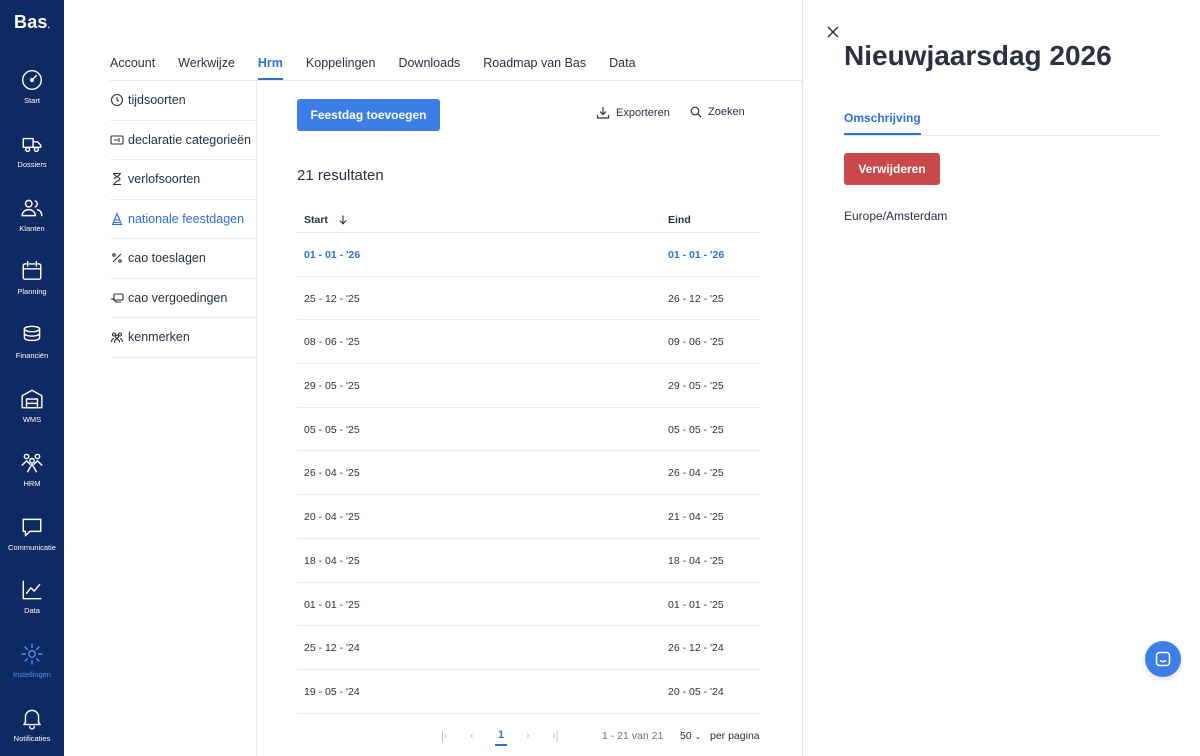 This screenshot has width=1200, height=756. Describe the element at coordinates (529, 299) in the screenshot. I see `table-row: 25 - 12 - '25 26 - 12 - '25` at that location.